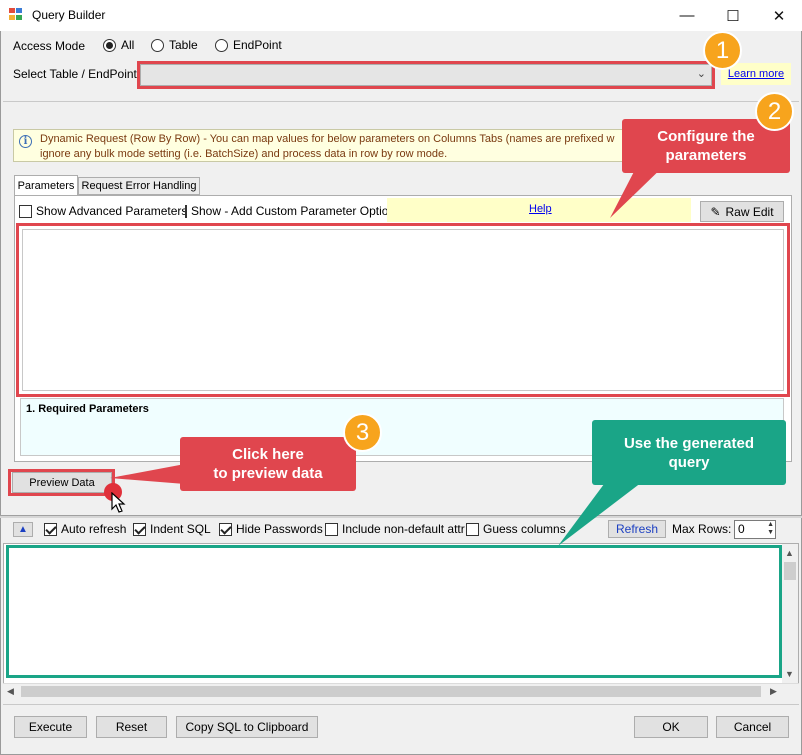  Describe the element at coordinates (225, 529) in the screenshot. I see `hide-passwords-box` at that location.